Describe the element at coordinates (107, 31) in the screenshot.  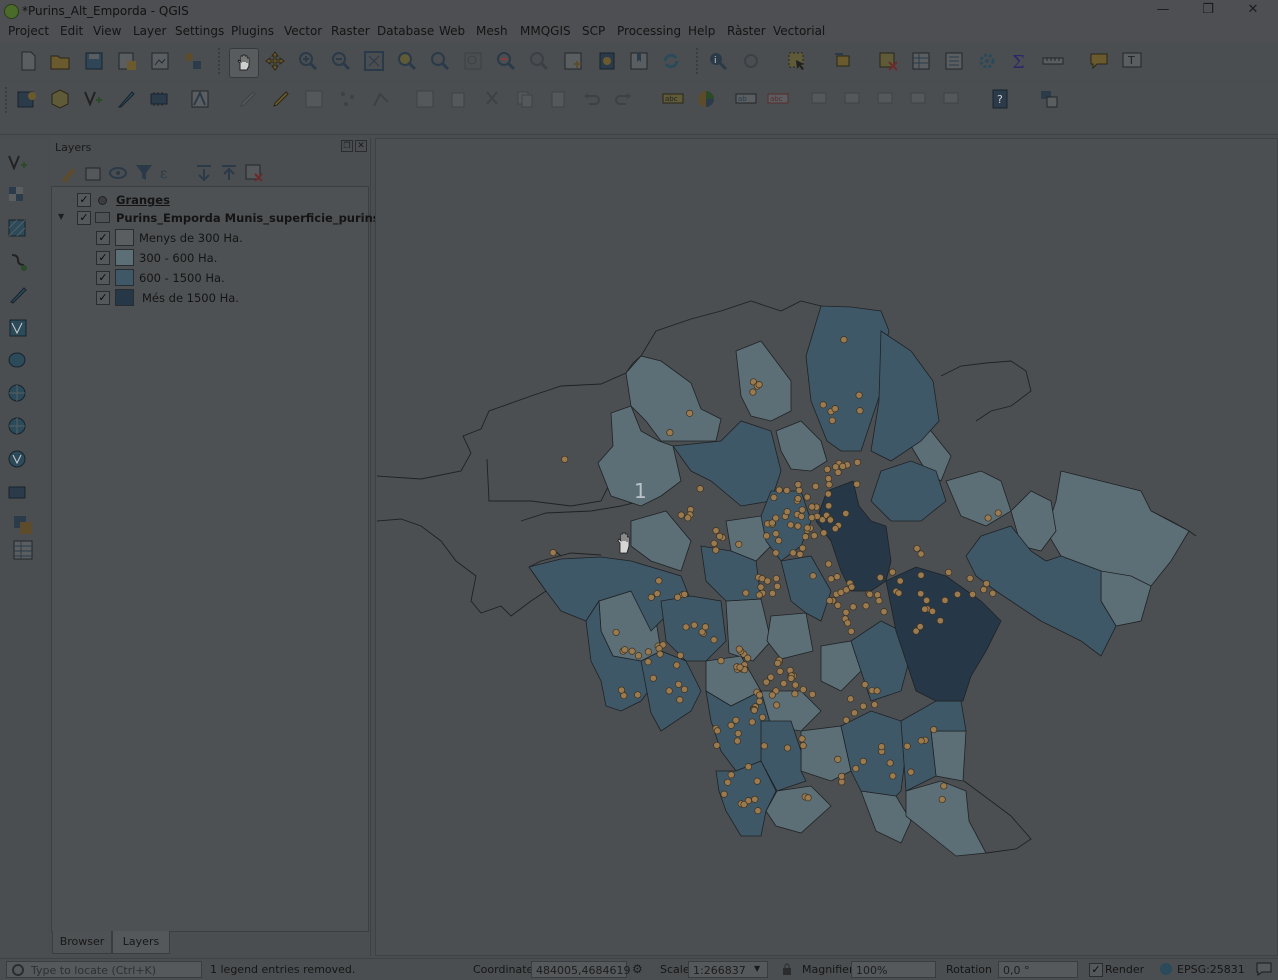
I see `menu-view: View` at that location.